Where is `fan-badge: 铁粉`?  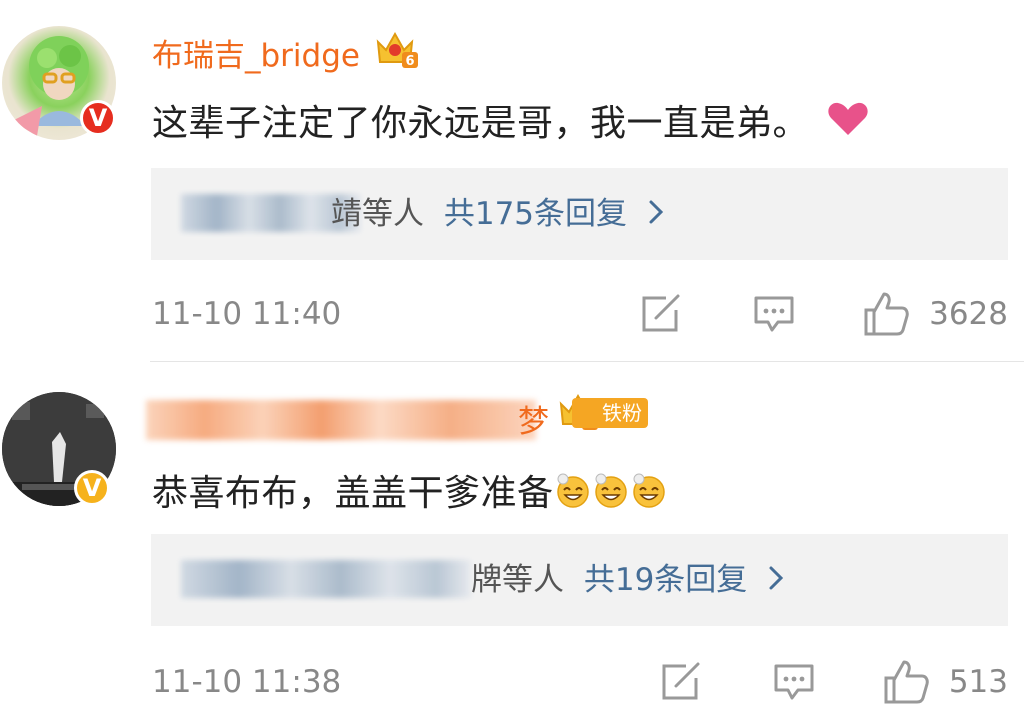 fan-badge: 铁粉 is located at coordinates (610, 413).